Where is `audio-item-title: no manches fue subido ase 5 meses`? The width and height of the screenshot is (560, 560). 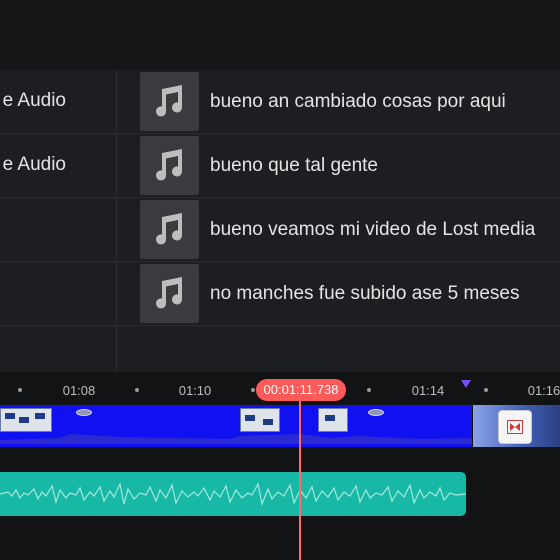
audio-item-title: no manches fue subido ase 5 meses is located at coordinates (365, 293).